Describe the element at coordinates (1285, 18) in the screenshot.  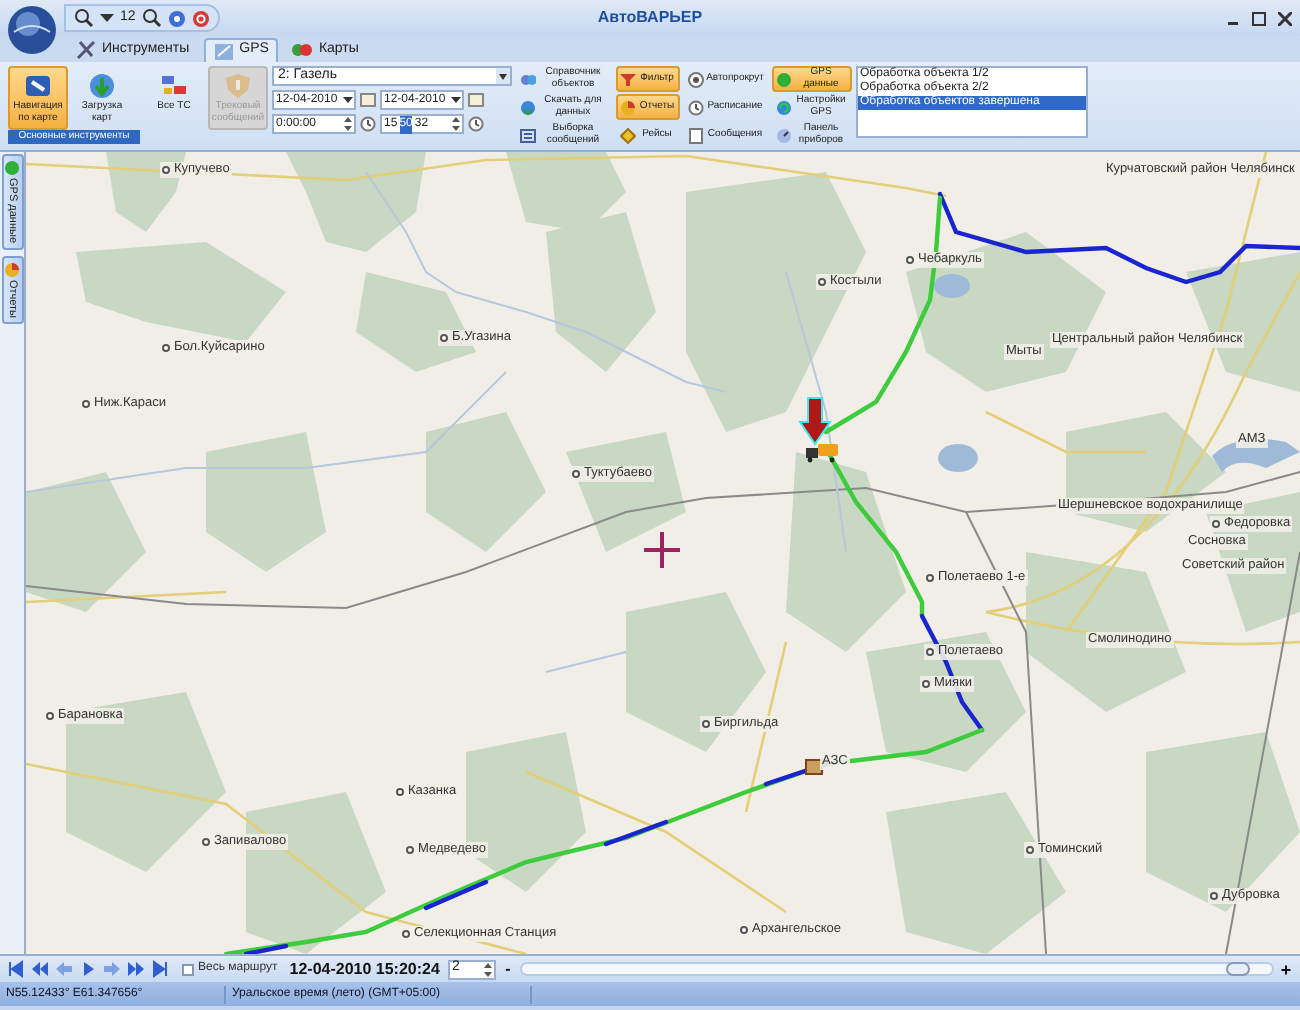
I see `close-icon` at that location.